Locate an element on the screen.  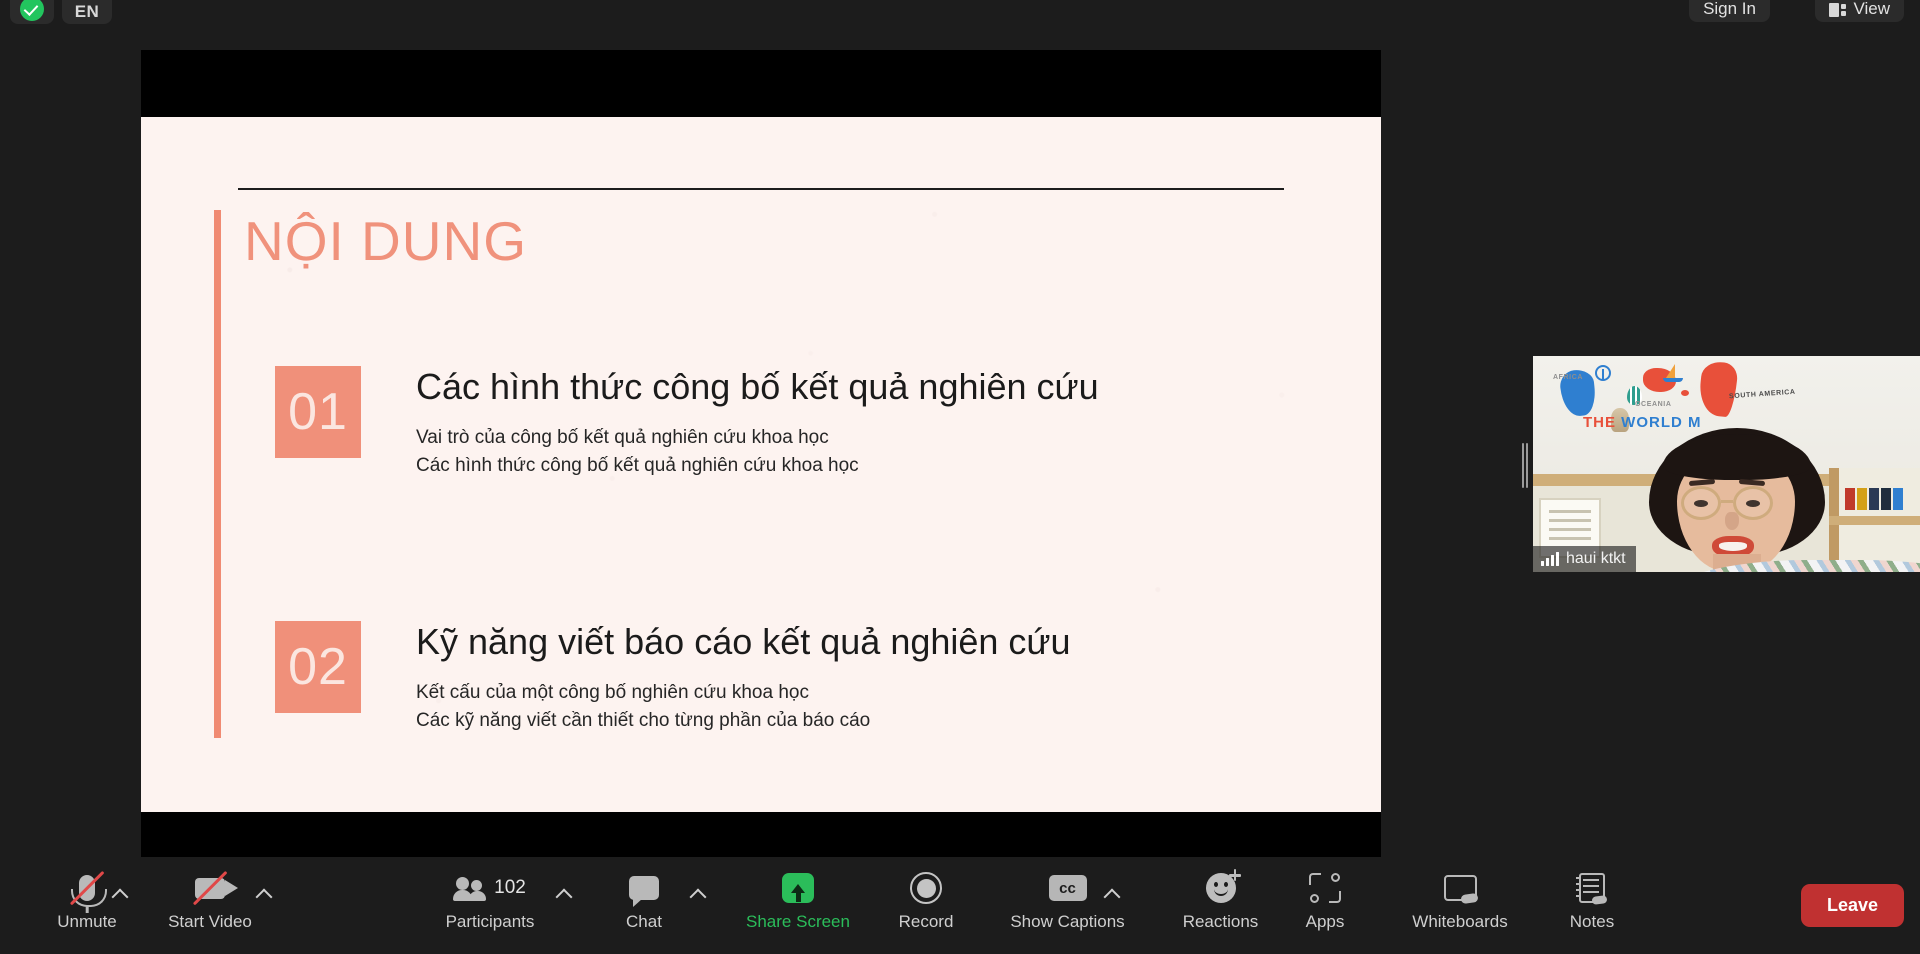
slide-row-number: 02 is located at coordinates (318, 667).